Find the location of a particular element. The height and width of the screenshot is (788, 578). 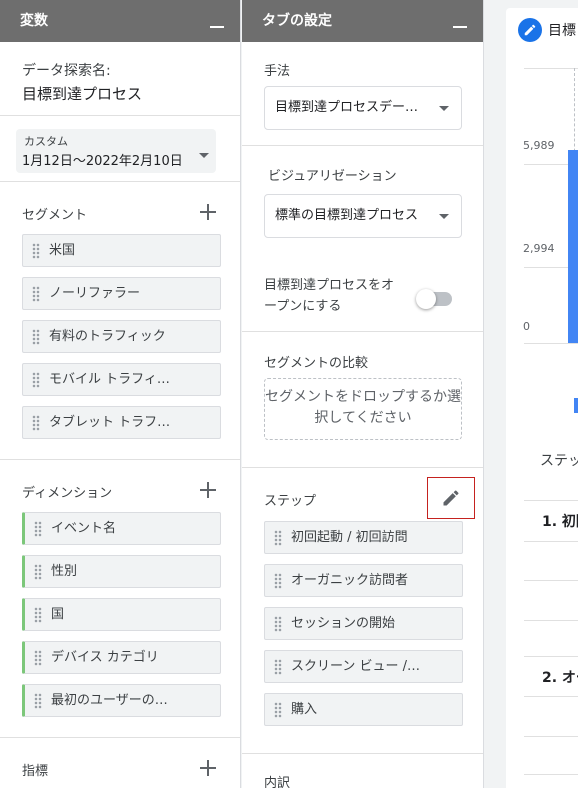

y-tick-label: 2,994 is located at coordinates (539, 248).